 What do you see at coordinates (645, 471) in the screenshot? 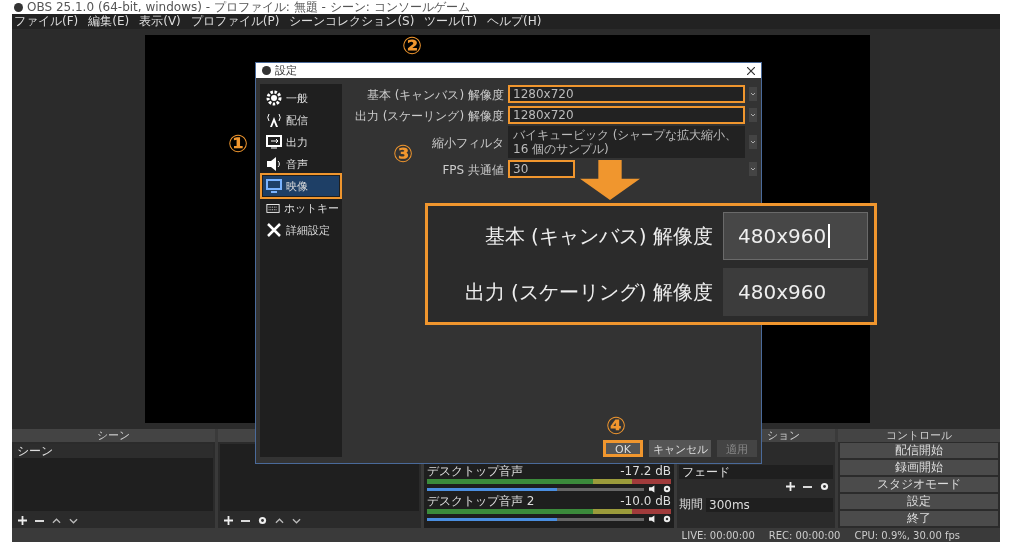
I see `db-reading: -17.2 dB` at bounding box center [645, 471].